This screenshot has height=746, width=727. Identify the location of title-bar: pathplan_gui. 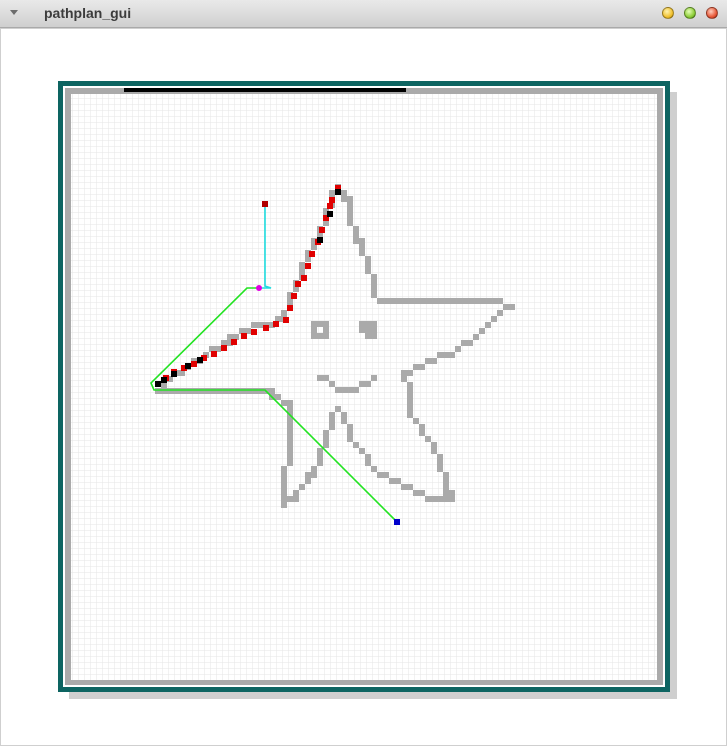
(363, 14).